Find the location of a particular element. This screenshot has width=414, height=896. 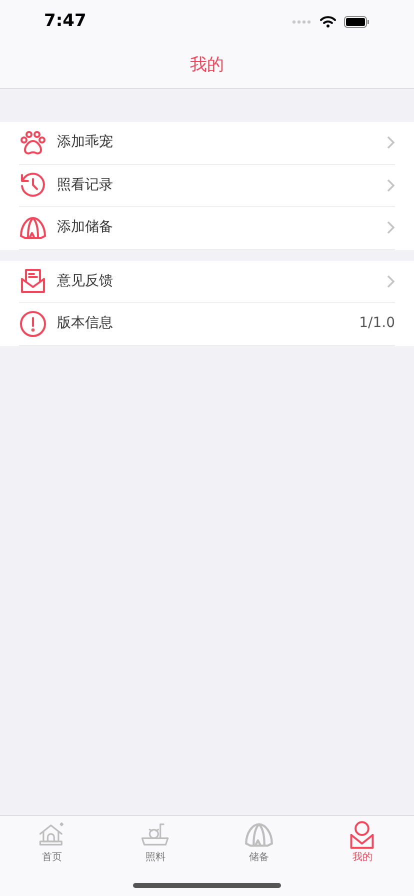

signal-icon is located at coordinates (302, 22).